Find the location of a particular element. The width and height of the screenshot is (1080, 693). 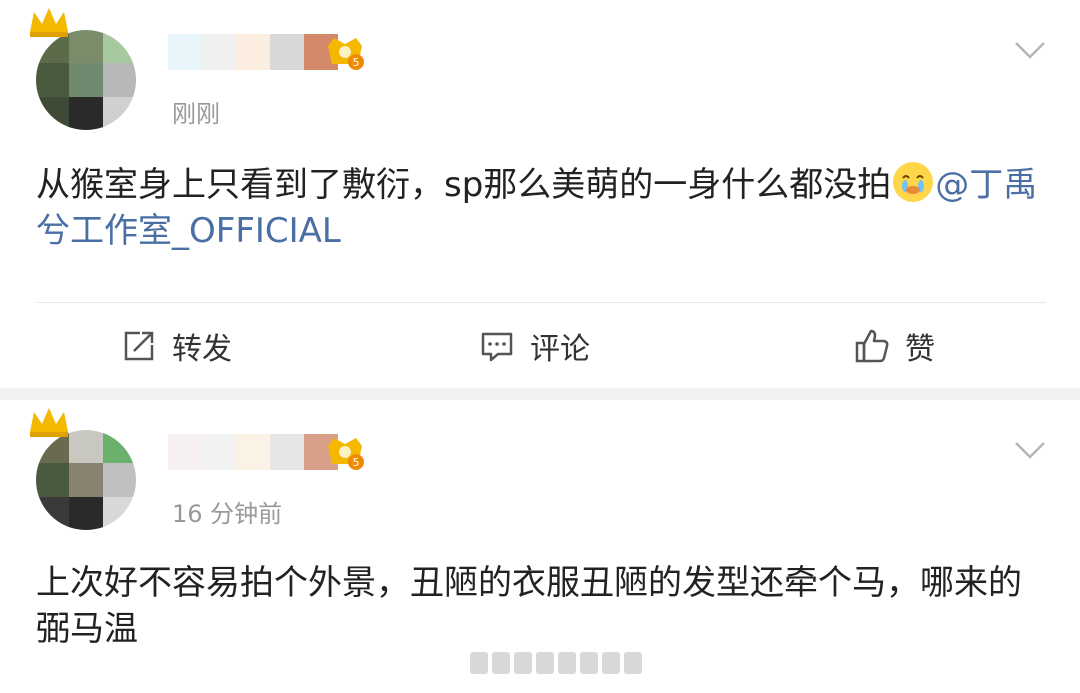

thumbs-up-icon is located at coordinates (872, 346).